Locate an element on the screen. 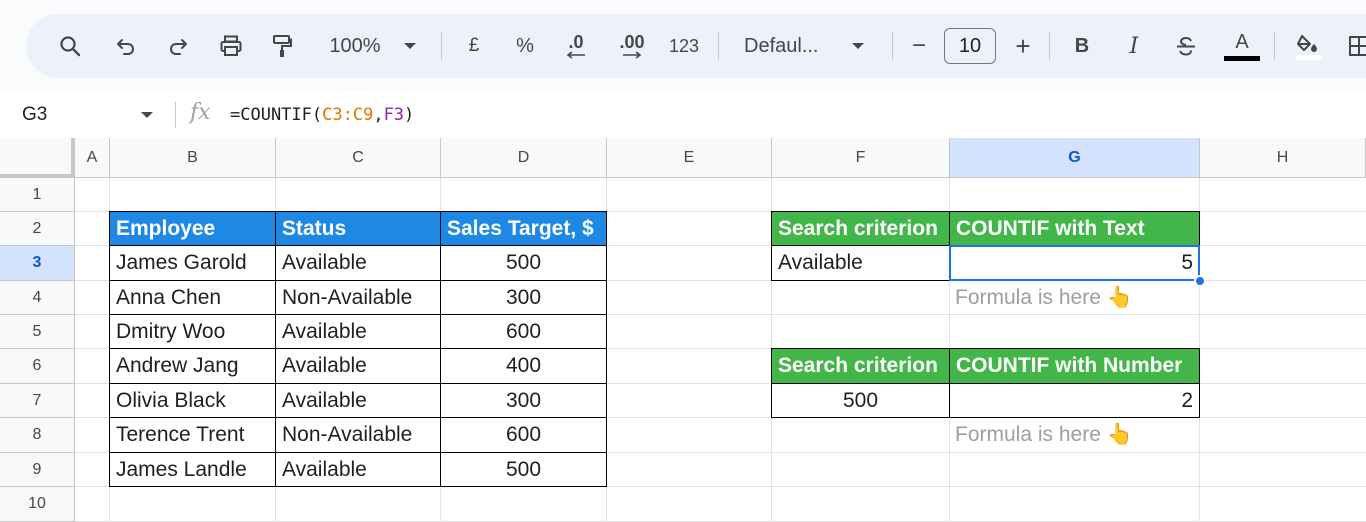  text-color-letter: A is located at coordinates (1242, 41).